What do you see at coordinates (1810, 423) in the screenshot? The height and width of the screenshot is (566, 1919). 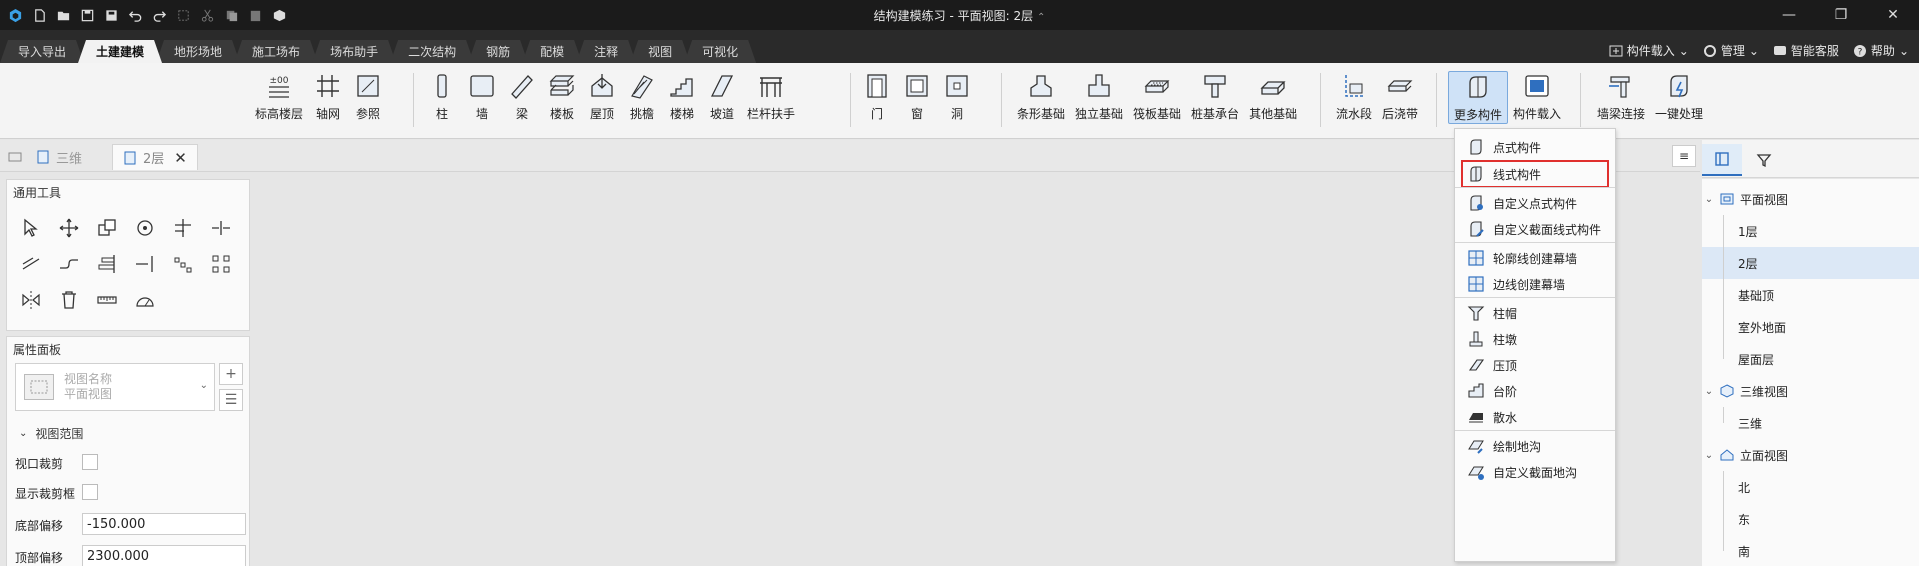 I see `tree-item: 三维` at bounding box center [1810, 423].